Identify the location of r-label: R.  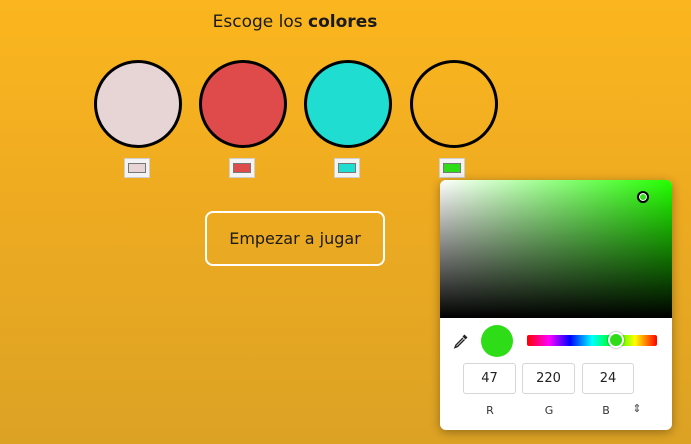
(490, 410).